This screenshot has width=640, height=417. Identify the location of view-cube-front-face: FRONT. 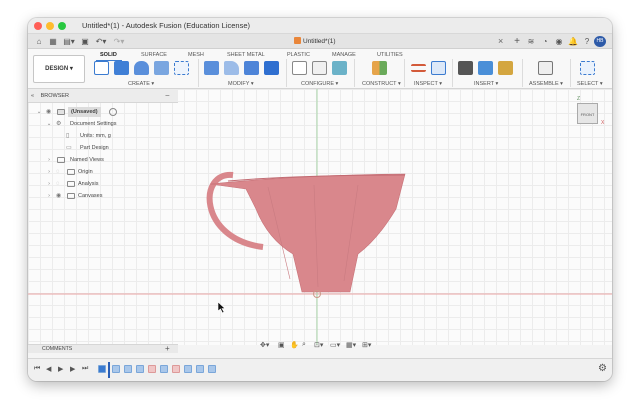
(587, 113).